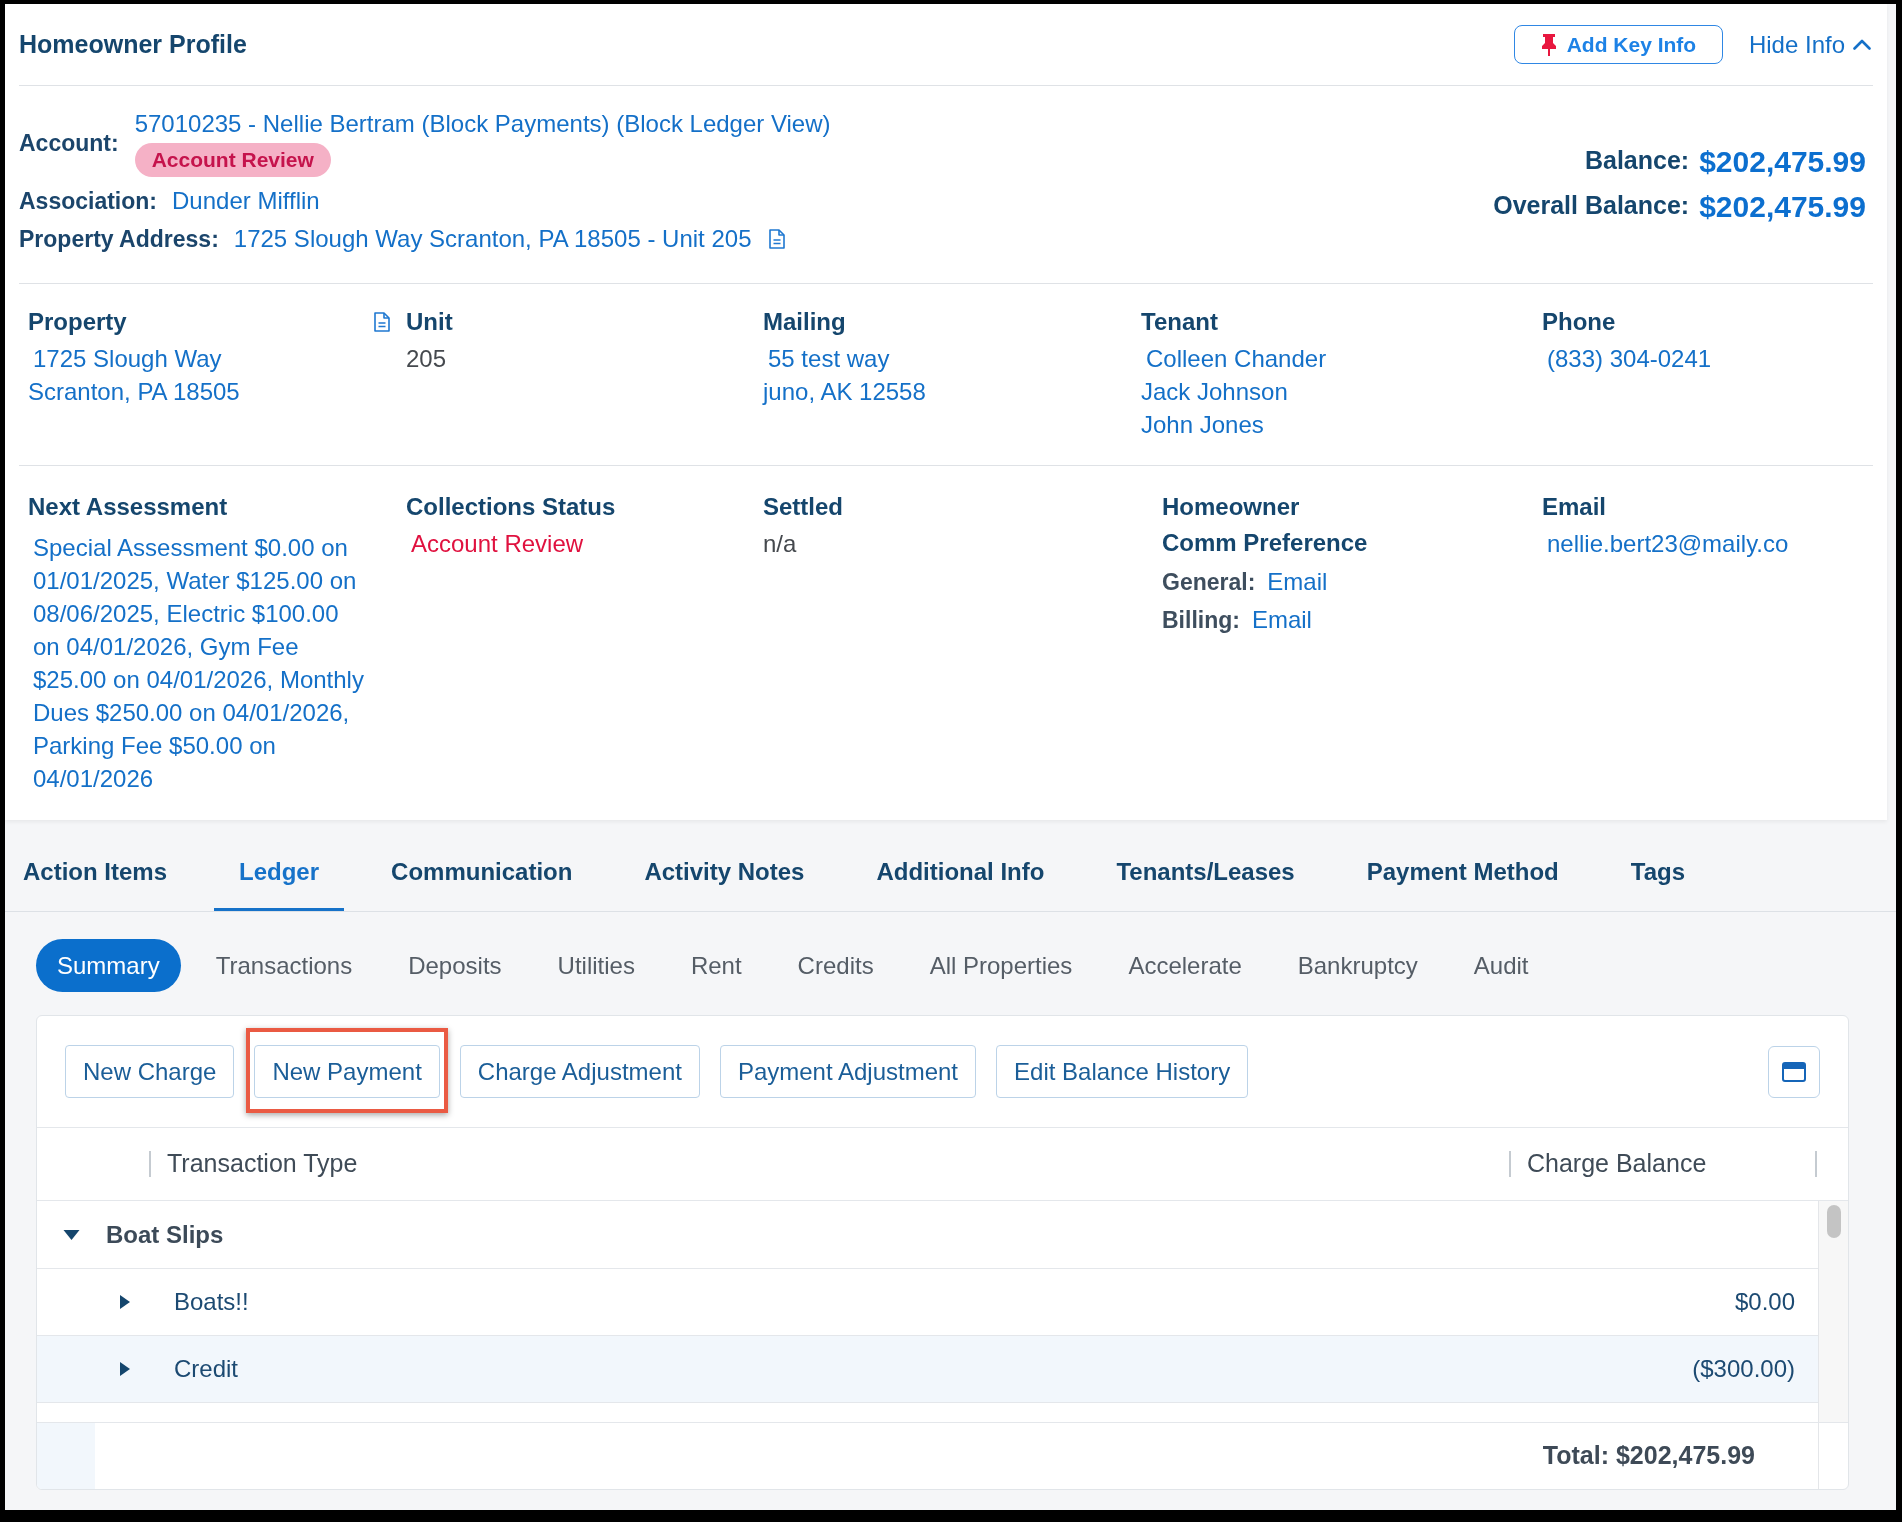  I want to click on sub-tab: Credits, so click(835, 965).